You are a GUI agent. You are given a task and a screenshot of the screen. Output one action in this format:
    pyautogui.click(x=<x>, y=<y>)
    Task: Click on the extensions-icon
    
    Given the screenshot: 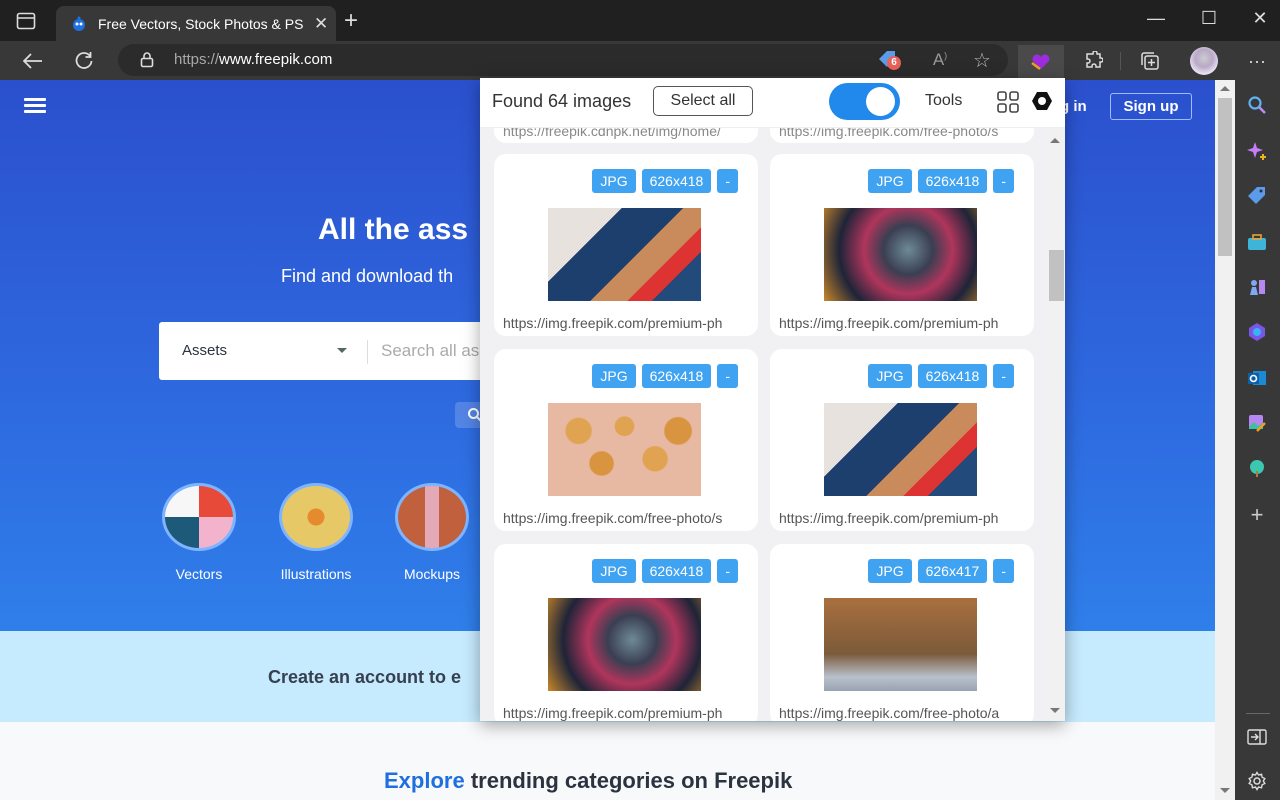 What is the action you would take?
    pyautogui.click(x=1093, y=61)
    